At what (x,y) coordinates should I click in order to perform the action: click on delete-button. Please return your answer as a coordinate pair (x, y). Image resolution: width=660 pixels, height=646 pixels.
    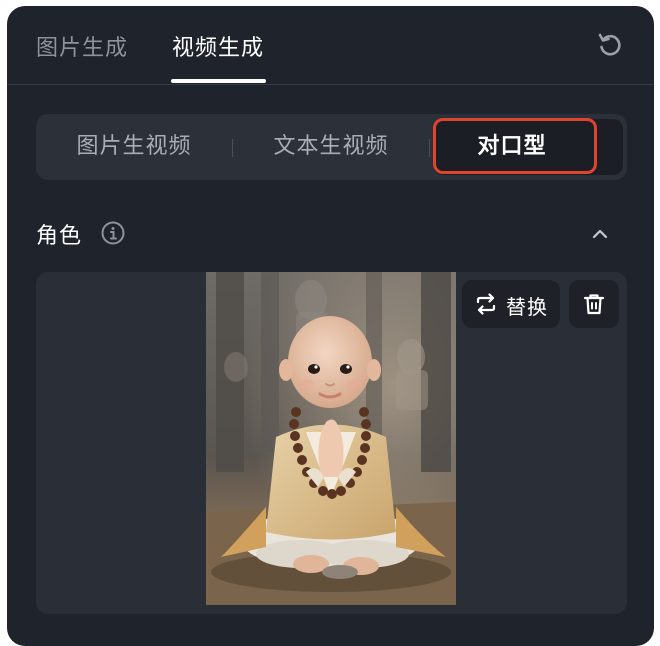
    Looking at the image, I should click on (594, 304).